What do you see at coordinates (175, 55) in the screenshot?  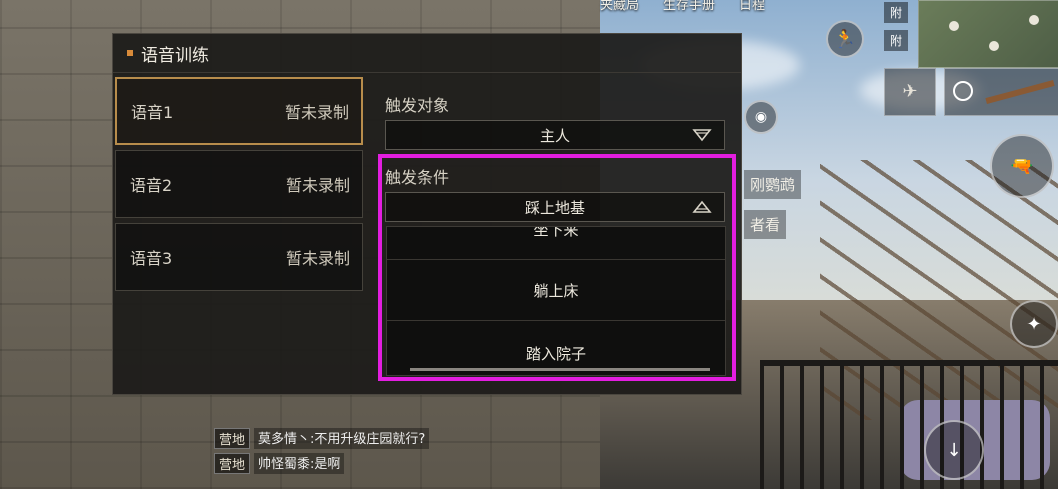 I see `panel-title: 语音训练` at bounding box center [175, 55].